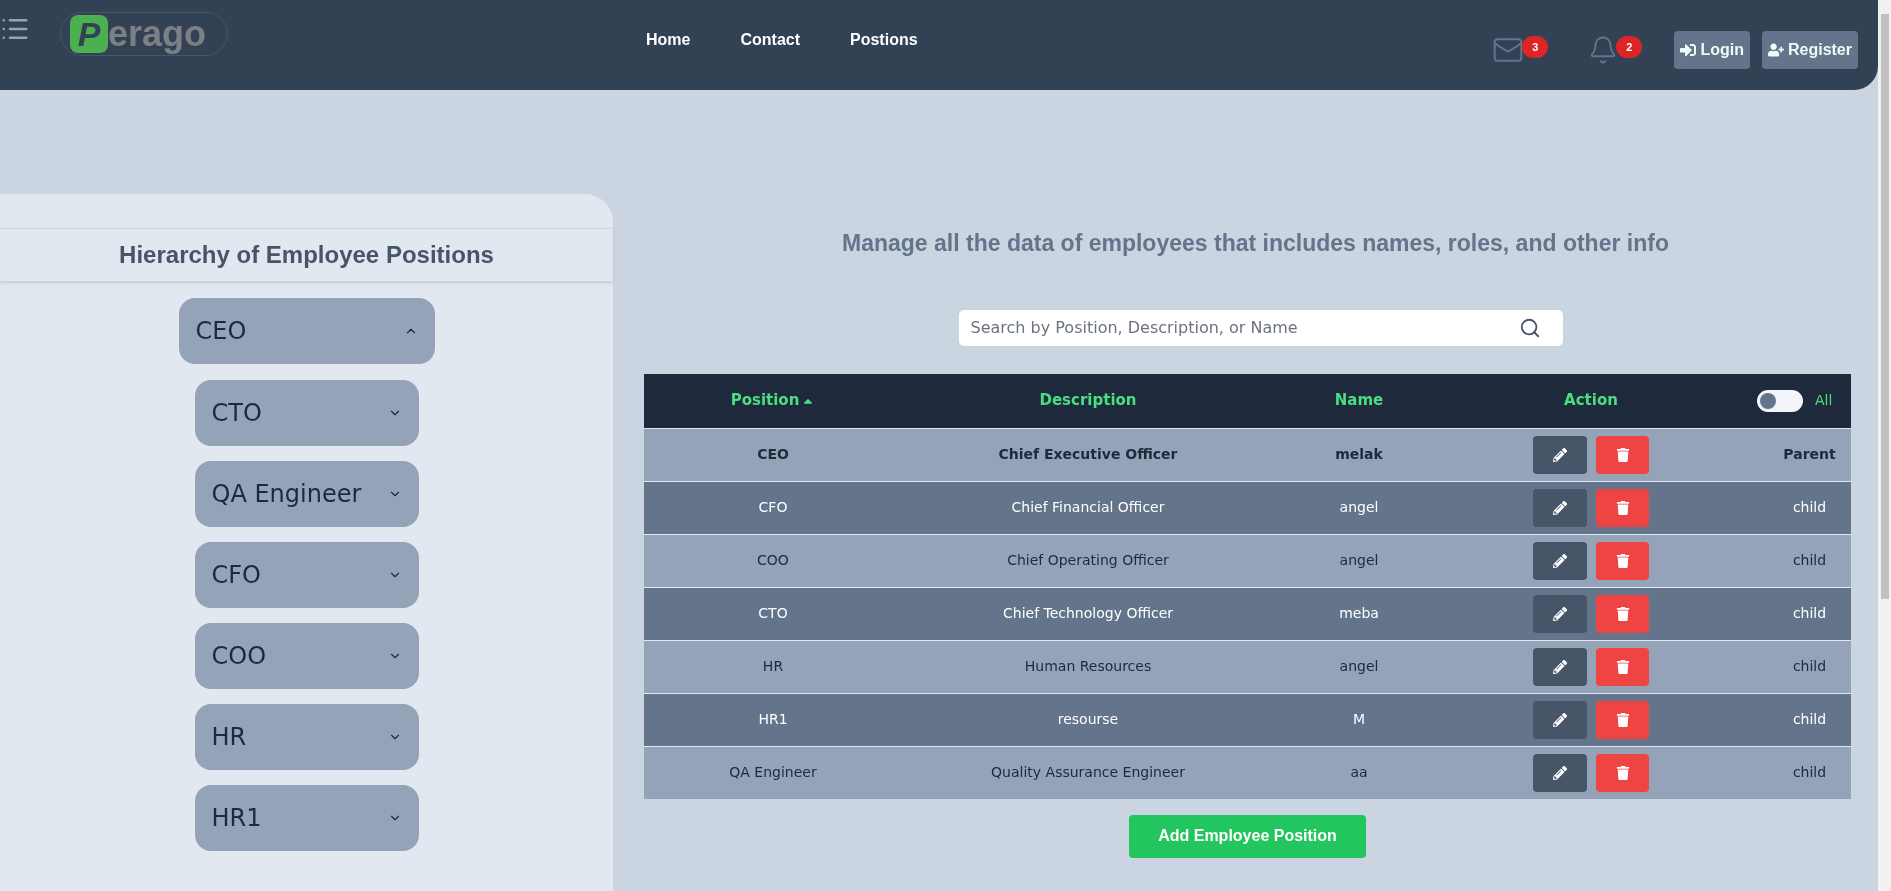 This screenshot has width=1891, height=891. Describe the element at coordinates (306, 494) in the screenshot. I see `tree-node: QA Engineer` at that location.